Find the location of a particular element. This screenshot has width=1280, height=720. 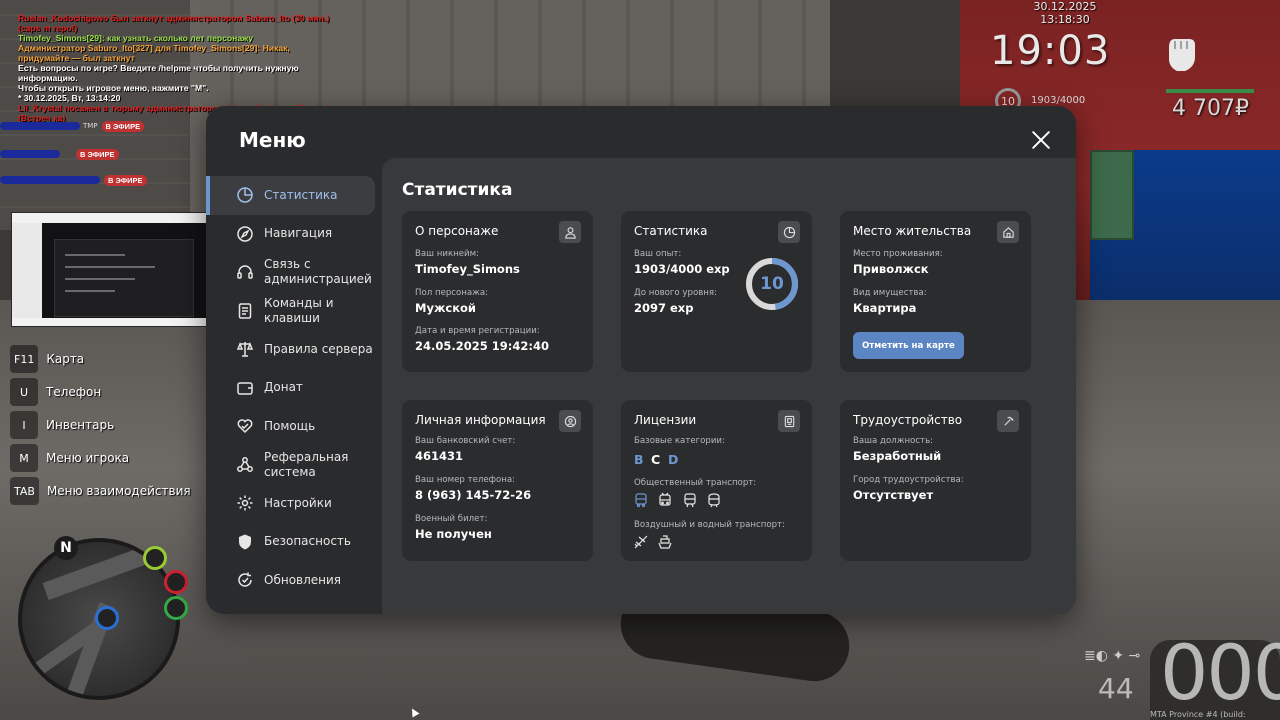

hotkey-player-menu: M Меню игрока is located at coordinates (100, 458).